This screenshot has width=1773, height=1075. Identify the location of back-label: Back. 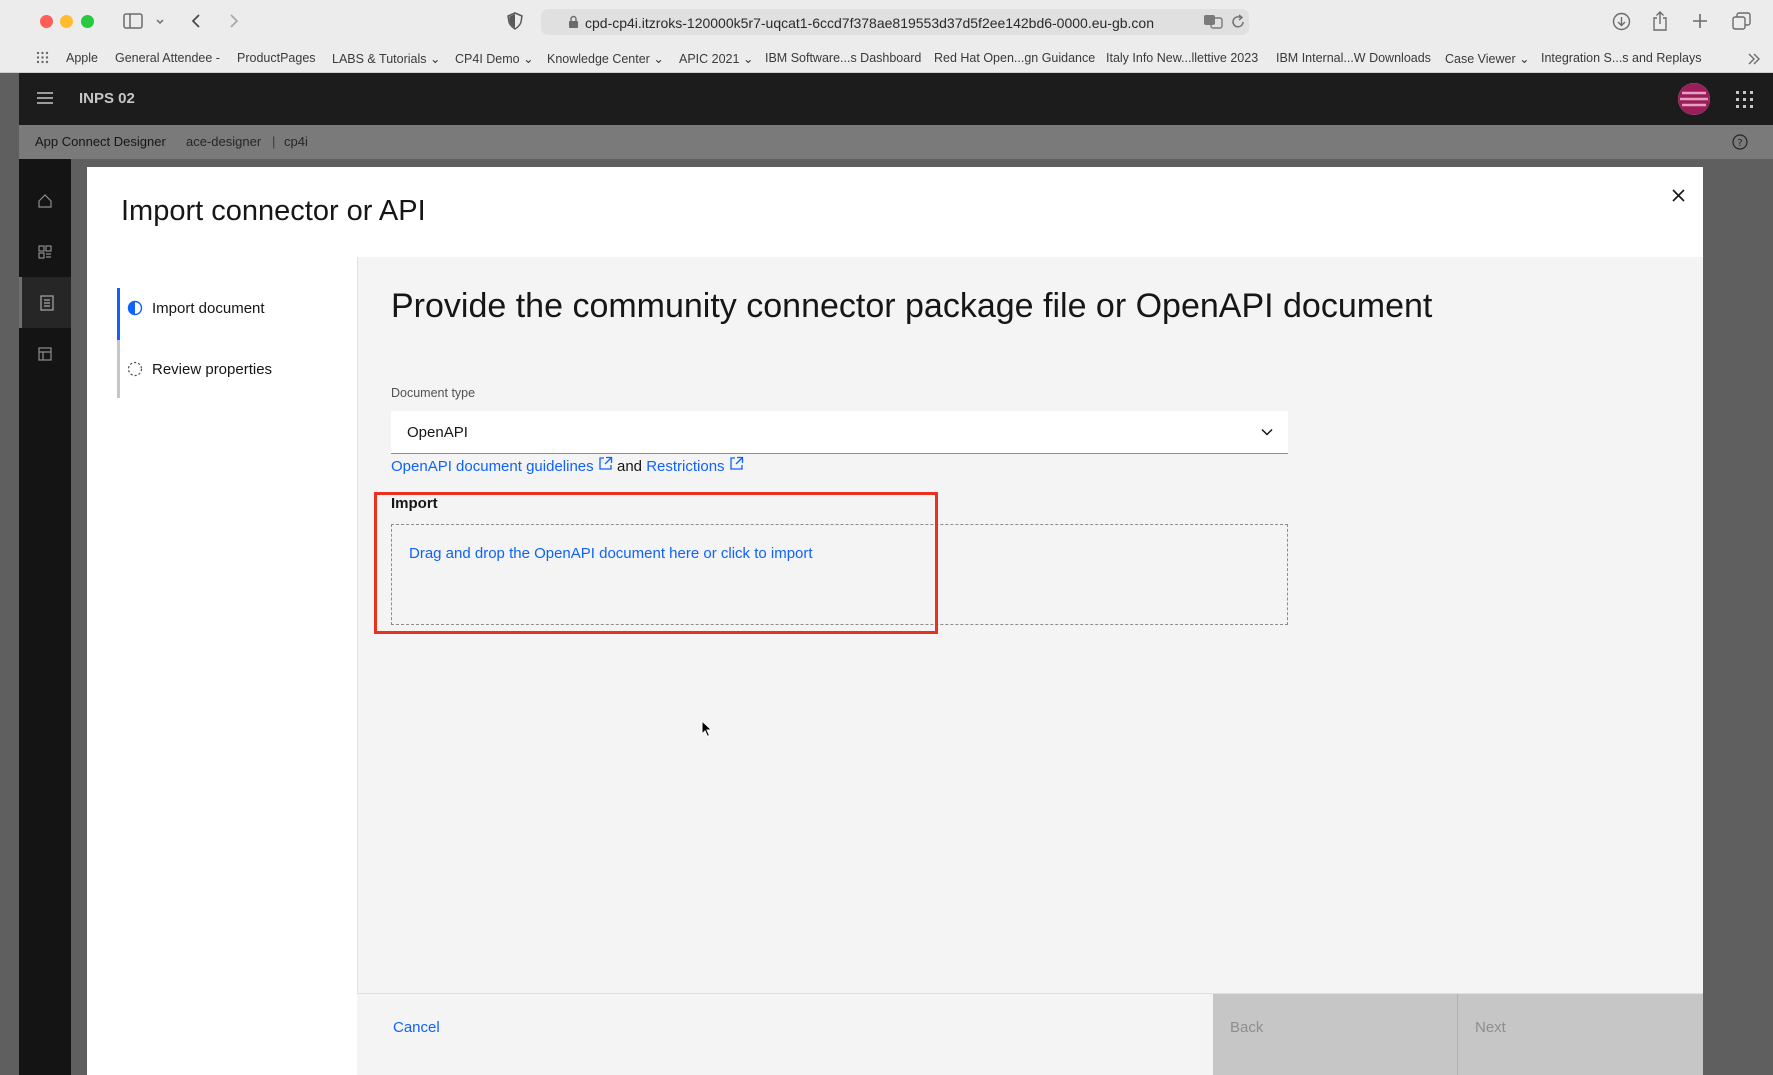
(1247, 1027).